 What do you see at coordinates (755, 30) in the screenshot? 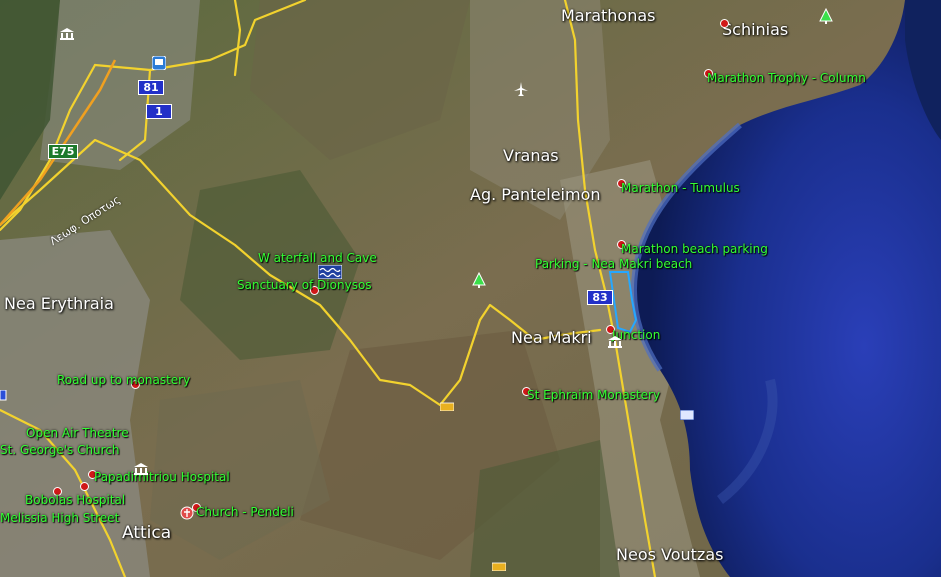
I see `place-schinias: Schinias` at bounding box center [755, 30].